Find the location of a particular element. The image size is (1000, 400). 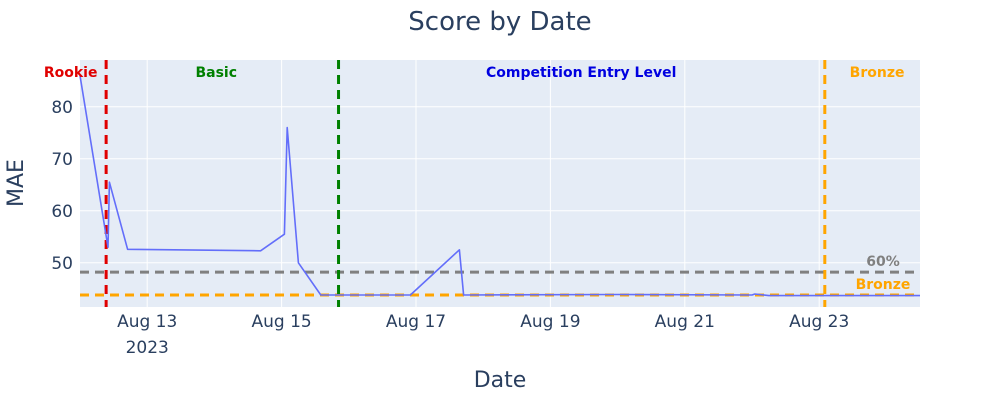

x-axis-title: Date is located at coordinates (500, 380).